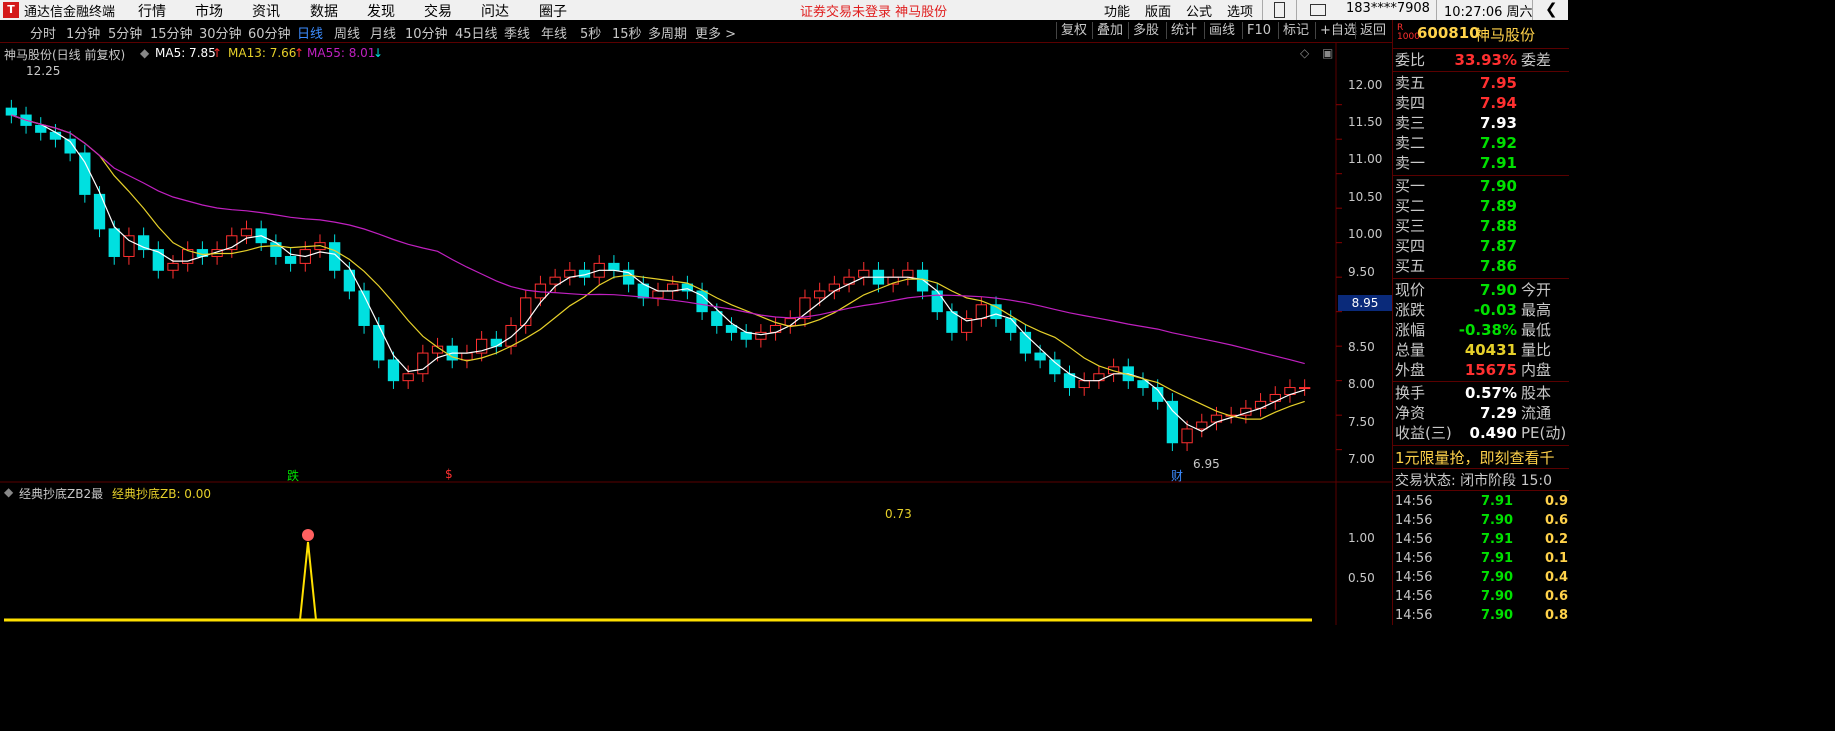 This screenshot has height=731, width=1835. I want to click on indicator-spike, so click(308, 581).